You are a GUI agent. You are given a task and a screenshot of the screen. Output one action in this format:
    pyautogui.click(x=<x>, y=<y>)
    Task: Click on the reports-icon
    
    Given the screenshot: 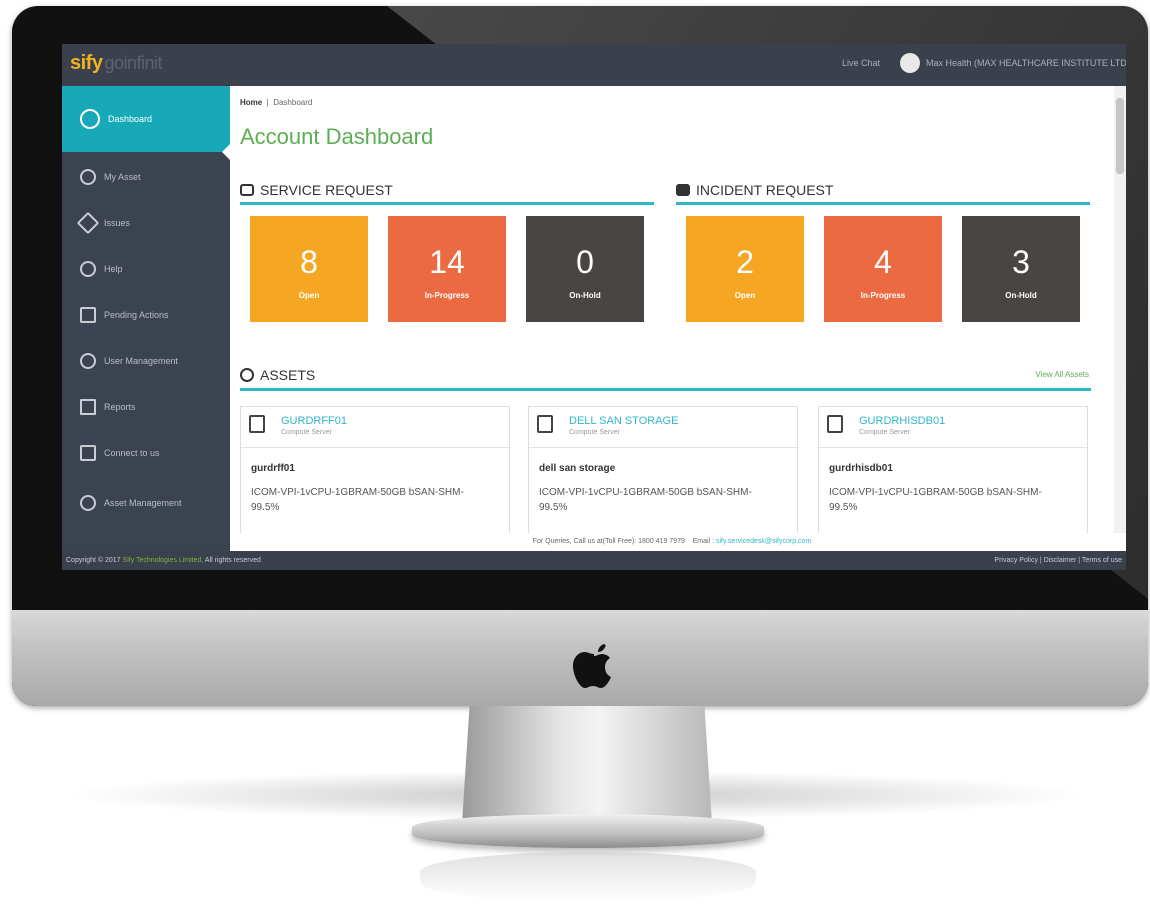 What is the action you would take?
    pyautogui.click(x=88, y=407)
    